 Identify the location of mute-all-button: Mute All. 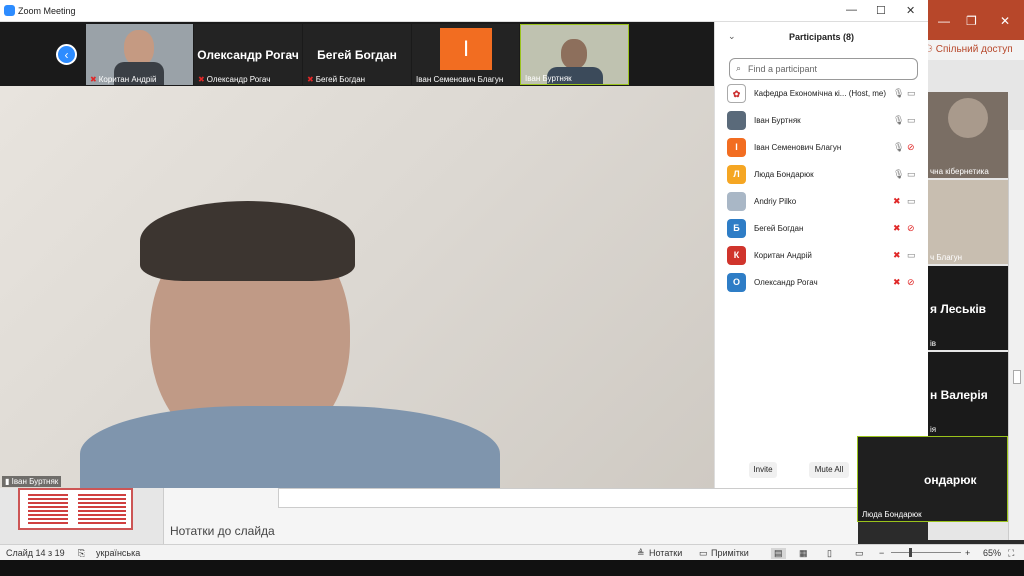
(829, 470).